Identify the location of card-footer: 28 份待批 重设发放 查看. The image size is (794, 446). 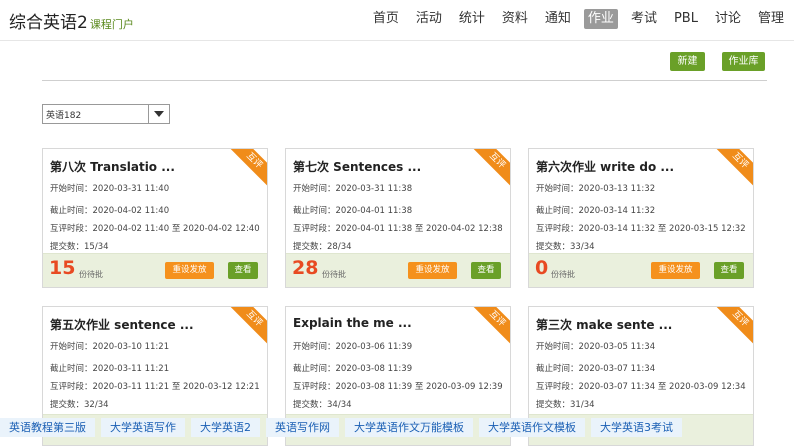
(398, 270).